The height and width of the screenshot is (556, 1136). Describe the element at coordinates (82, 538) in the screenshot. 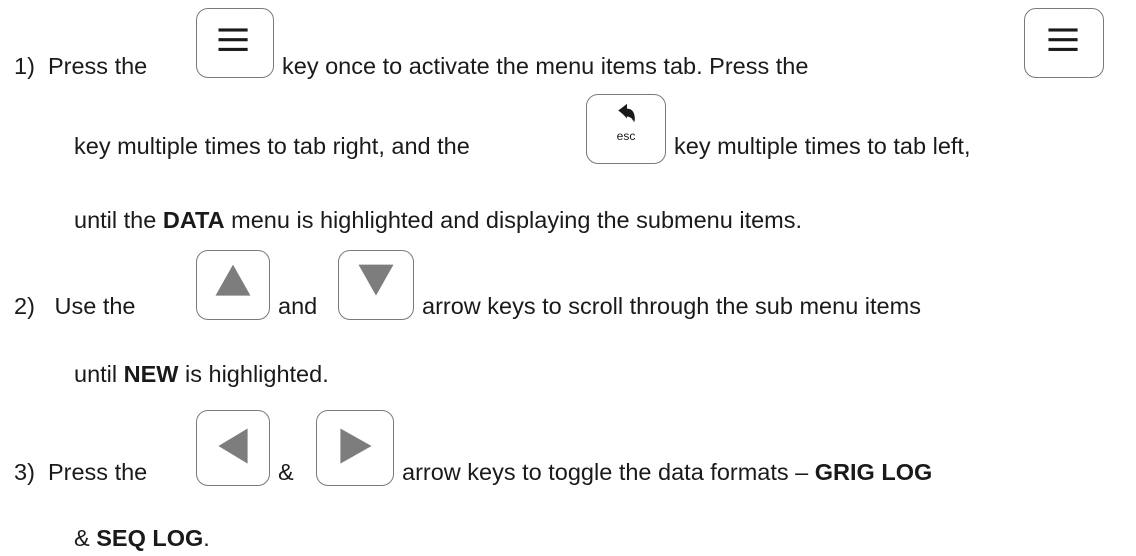

I see `step3-text-d-pre: &` at that location.